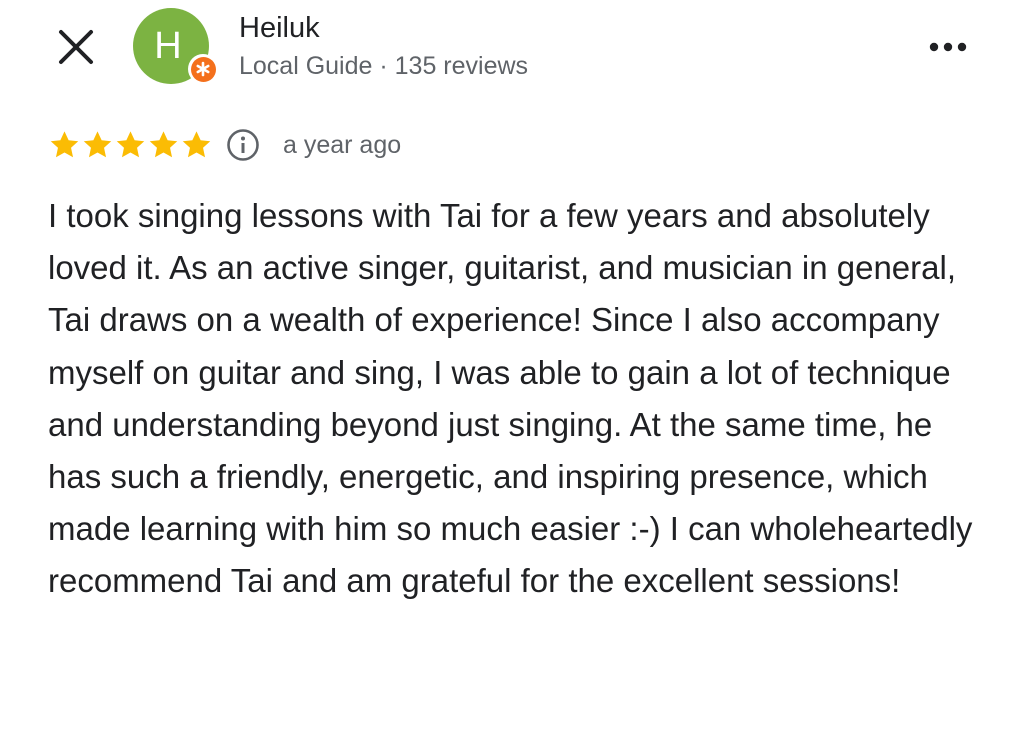 This screenshot has width=1023, height=733. I want to click on info-icon, so click(243, 145).